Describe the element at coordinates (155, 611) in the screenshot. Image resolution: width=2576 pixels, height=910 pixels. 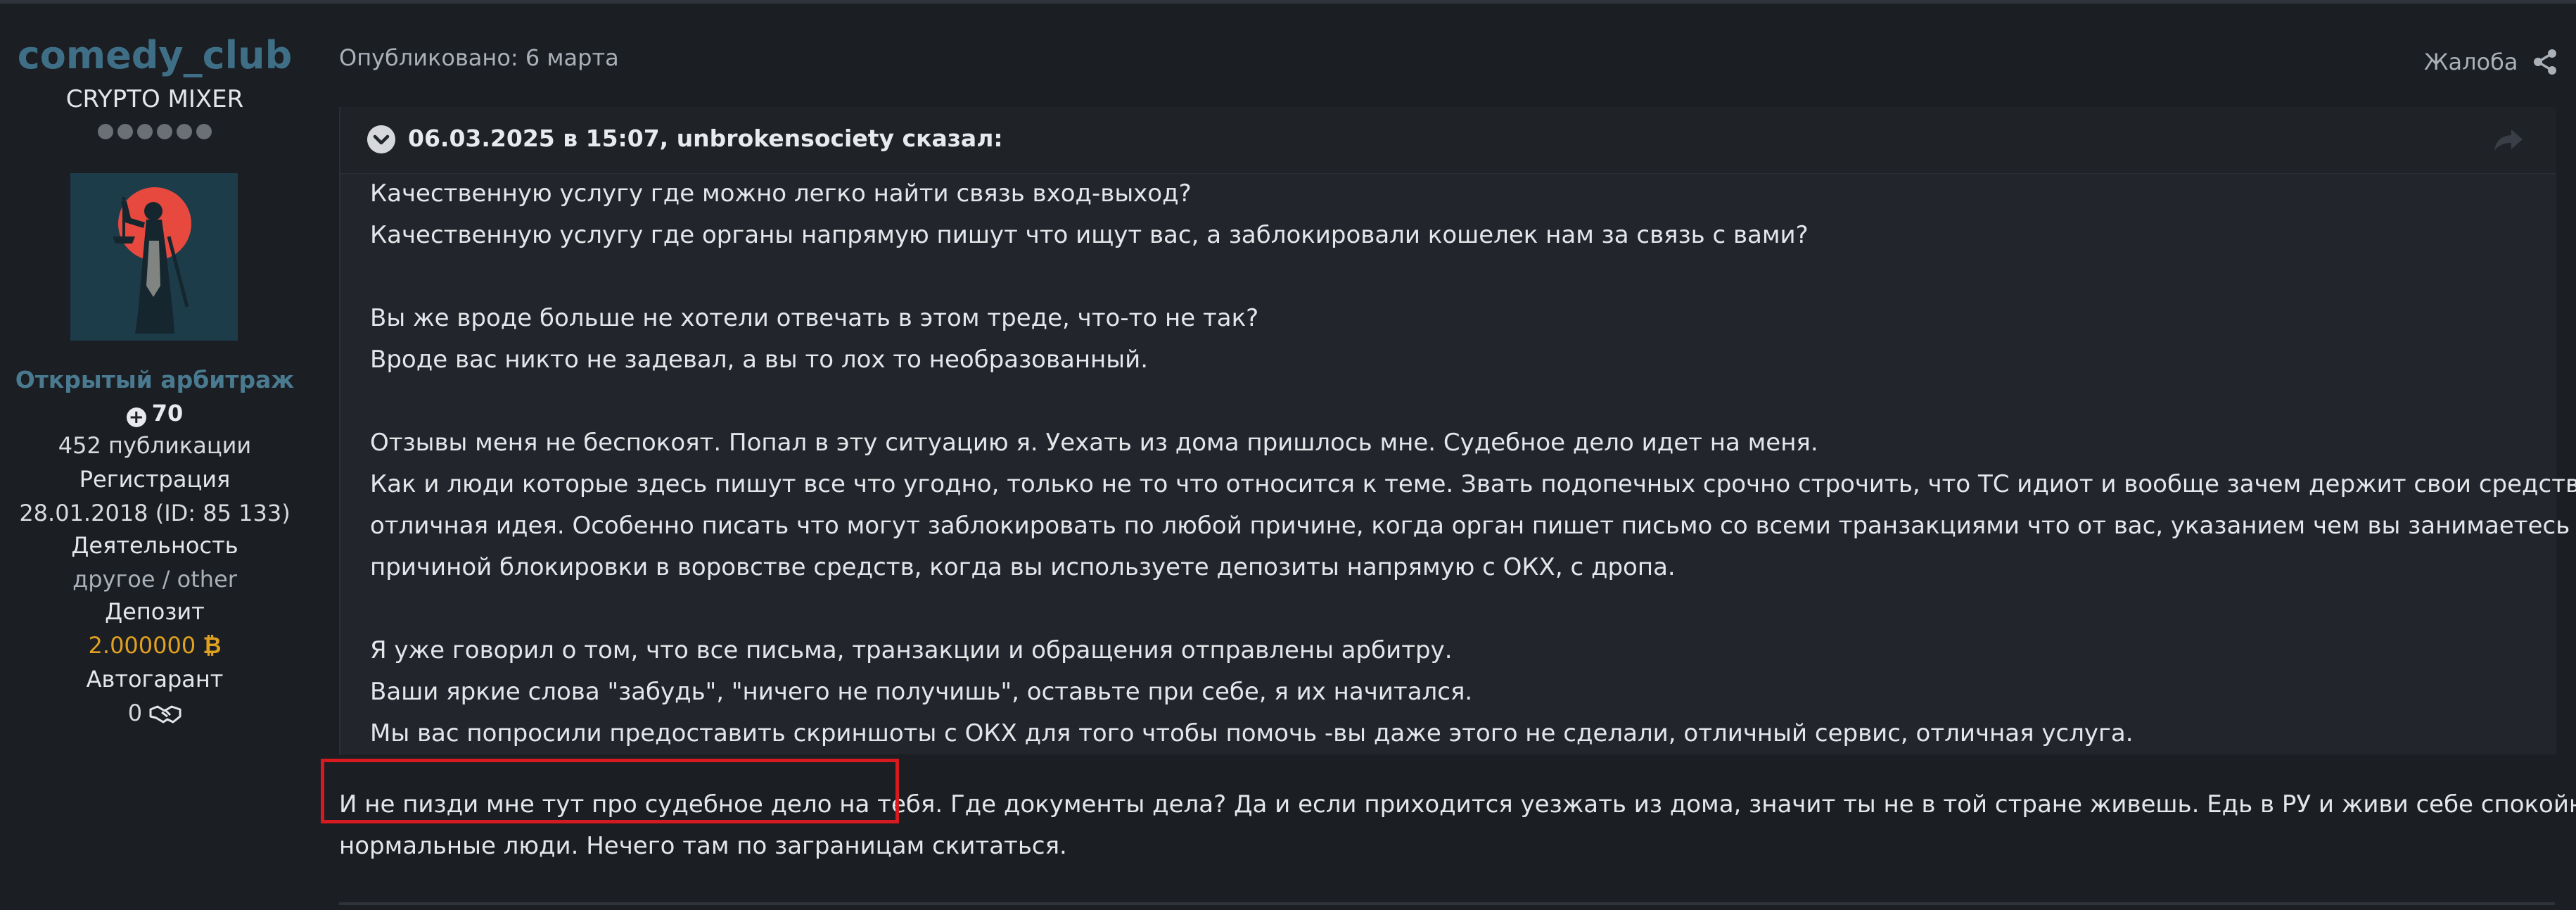
I see `deposit-label: Депозит` at that location.